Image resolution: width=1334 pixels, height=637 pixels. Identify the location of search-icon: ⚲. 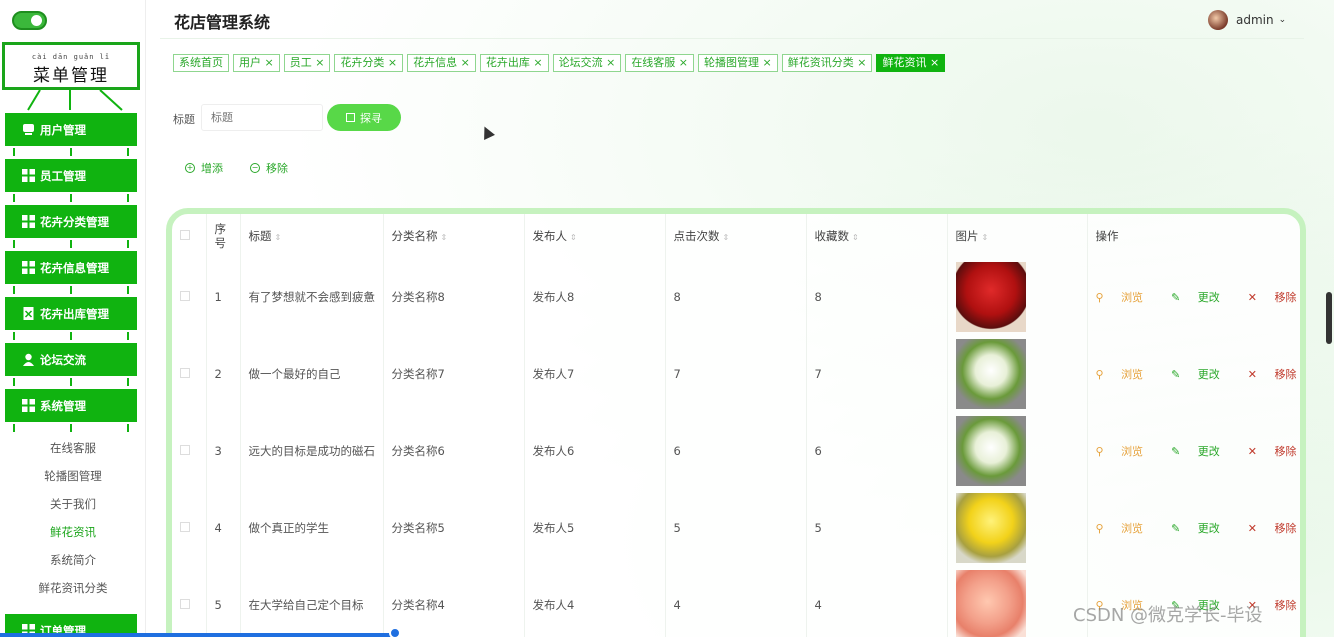
(1101, 528).